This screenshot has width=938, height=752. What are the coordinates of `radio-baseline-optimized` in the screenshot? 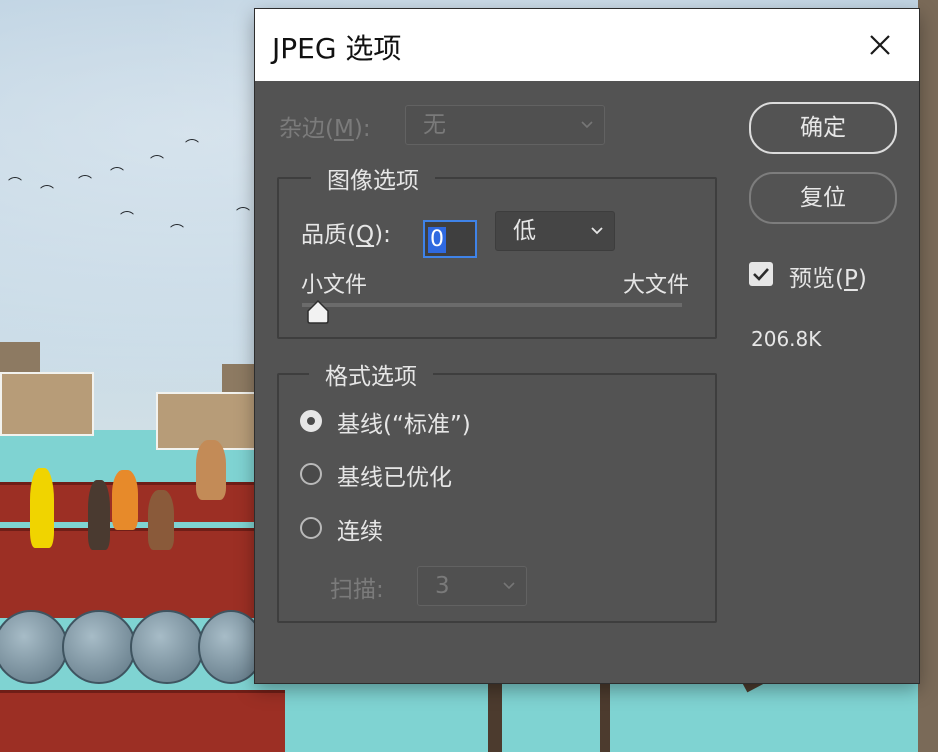 It's located at (311, 474).